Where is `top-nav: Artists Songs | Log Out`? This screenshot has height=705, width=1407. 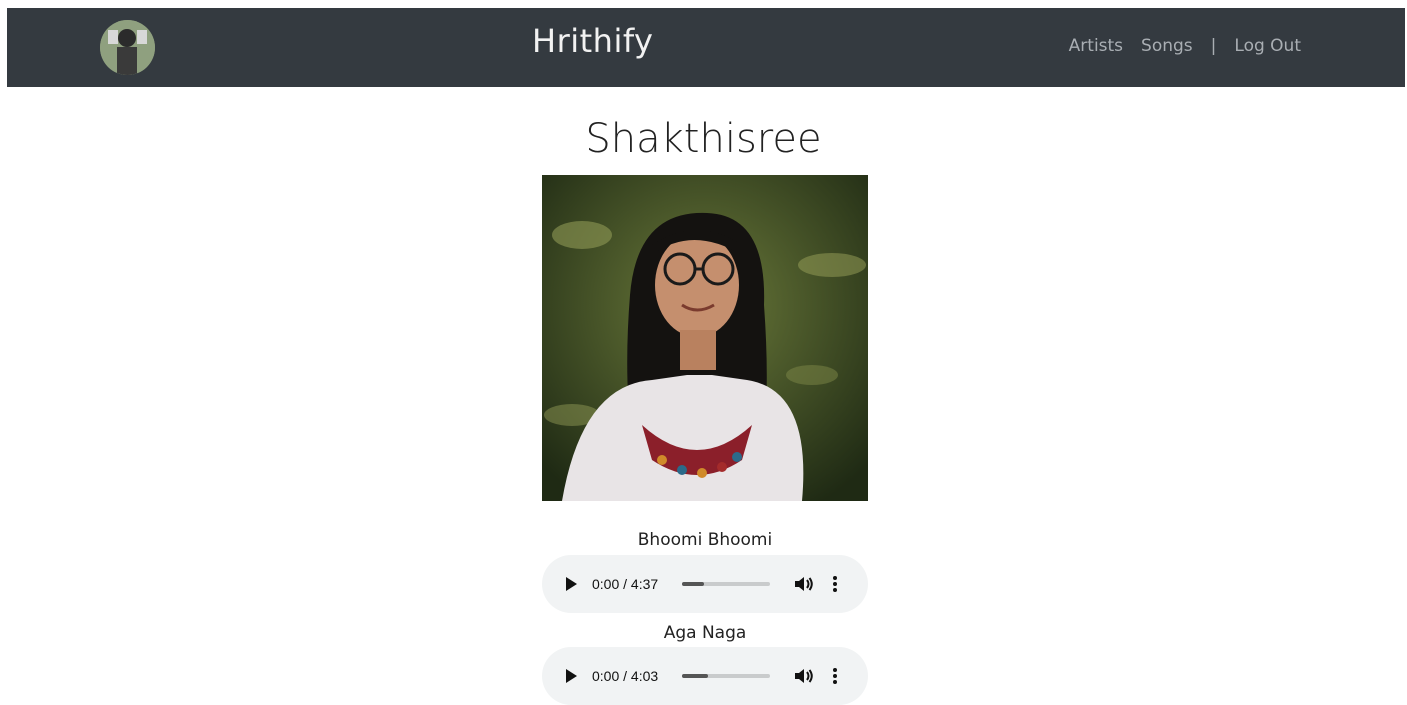 top-nav: Artists Songs | Log Out is located at coordinates (1185, 46).